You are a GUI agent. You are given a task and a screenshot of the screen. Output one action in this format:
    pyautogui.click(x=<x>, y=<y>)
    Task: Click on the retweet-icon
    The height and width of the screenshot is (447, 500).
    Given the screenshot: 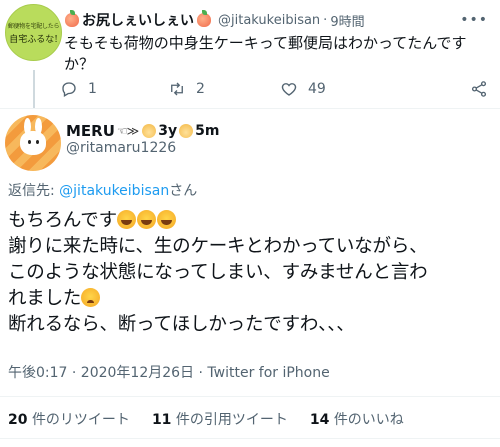 What is the action you would take?
    pyautogui.click(x=177, y=89)
    